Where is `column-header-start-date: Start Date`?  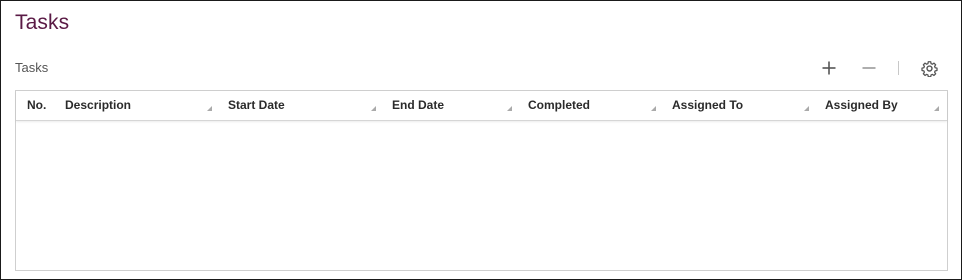
column-header-start-date: Start Date is located at coordinates (300, 105).